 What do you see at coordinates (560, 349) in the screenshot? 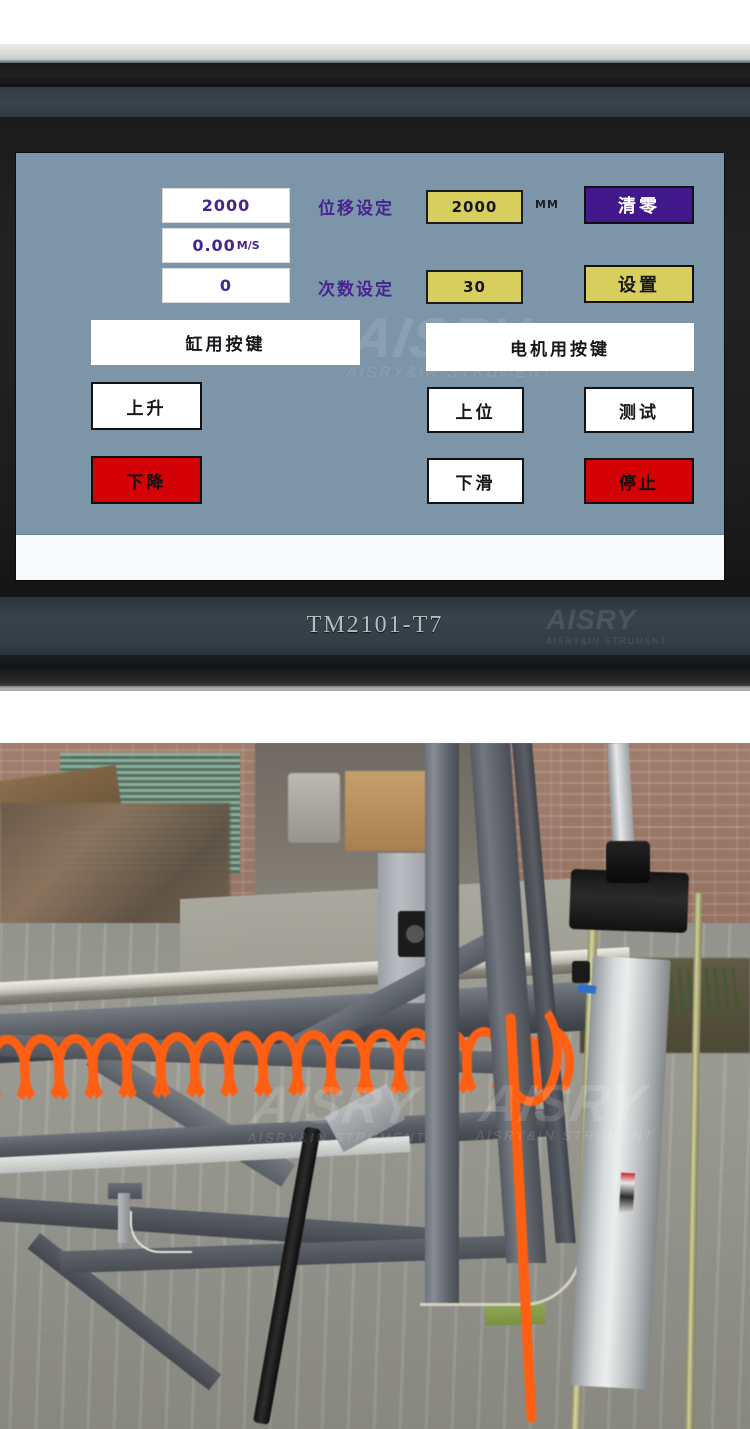
I see `motor-group-header-label: 电机用按键` at bounding box center [560, 349].